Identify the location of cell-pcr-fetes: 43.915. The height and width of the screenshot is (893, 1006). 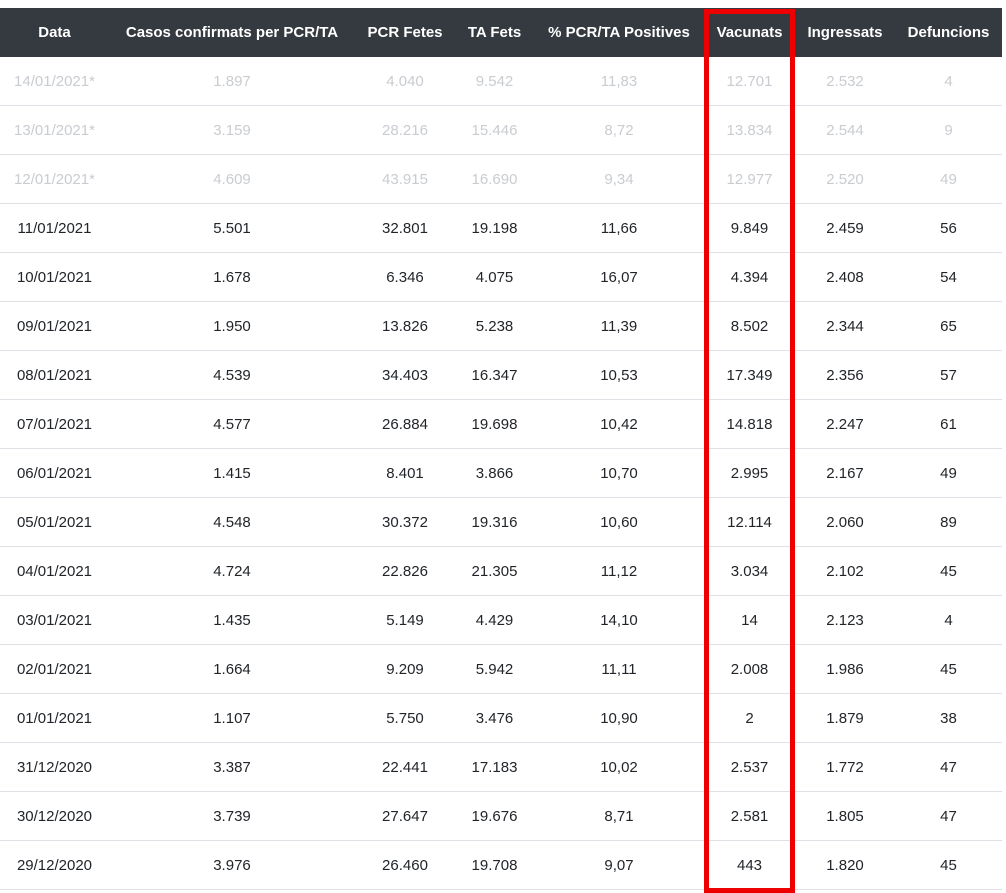
(405, 179).